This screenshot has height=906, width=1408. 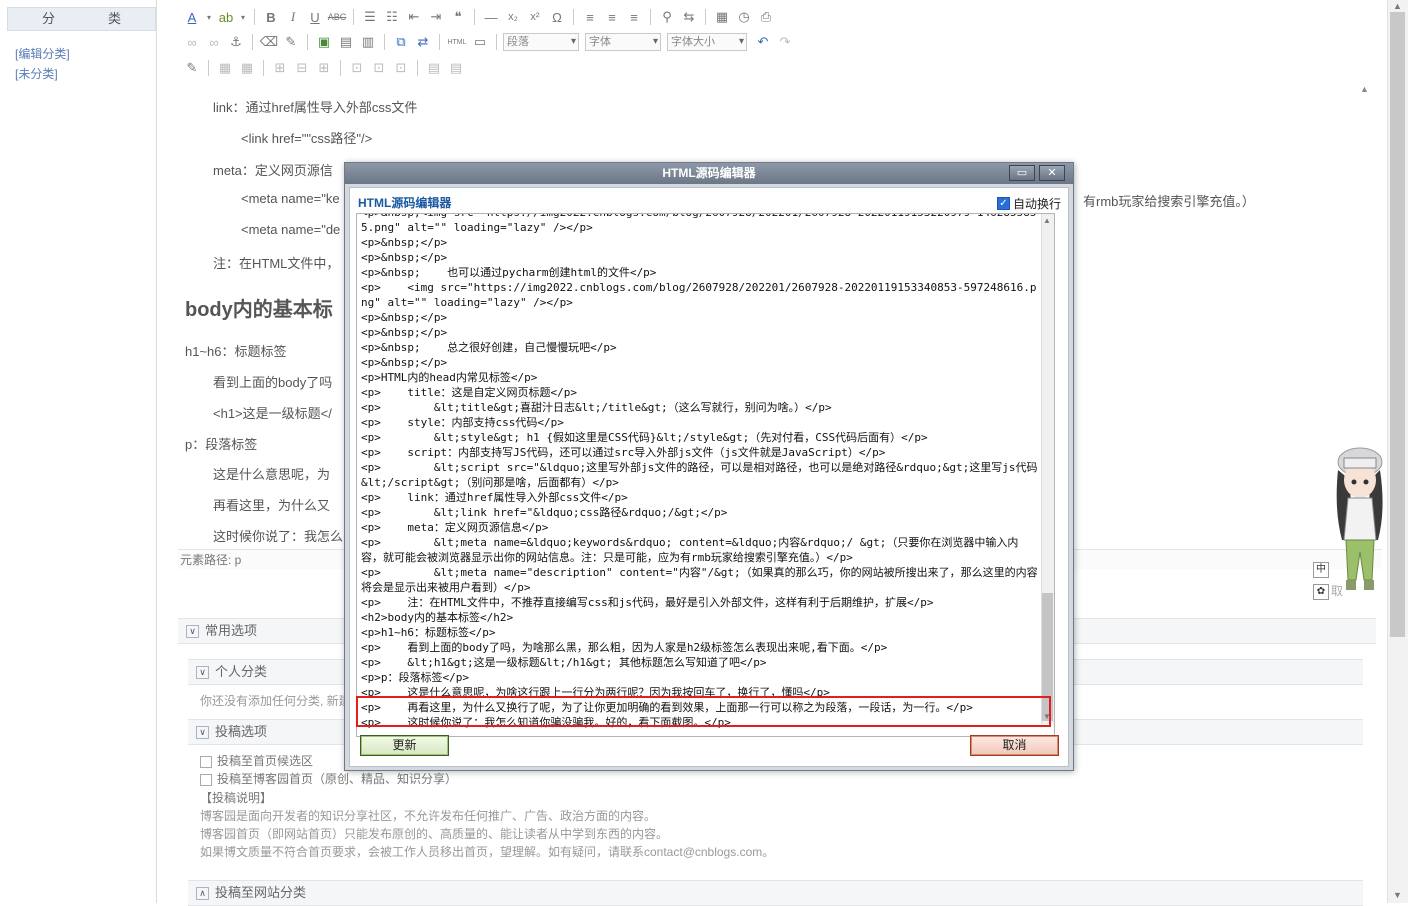 What do you see at coordinates (346, 42) in the screenshot?
I see `image-icon: ▤` at bounding box center [346, 42].